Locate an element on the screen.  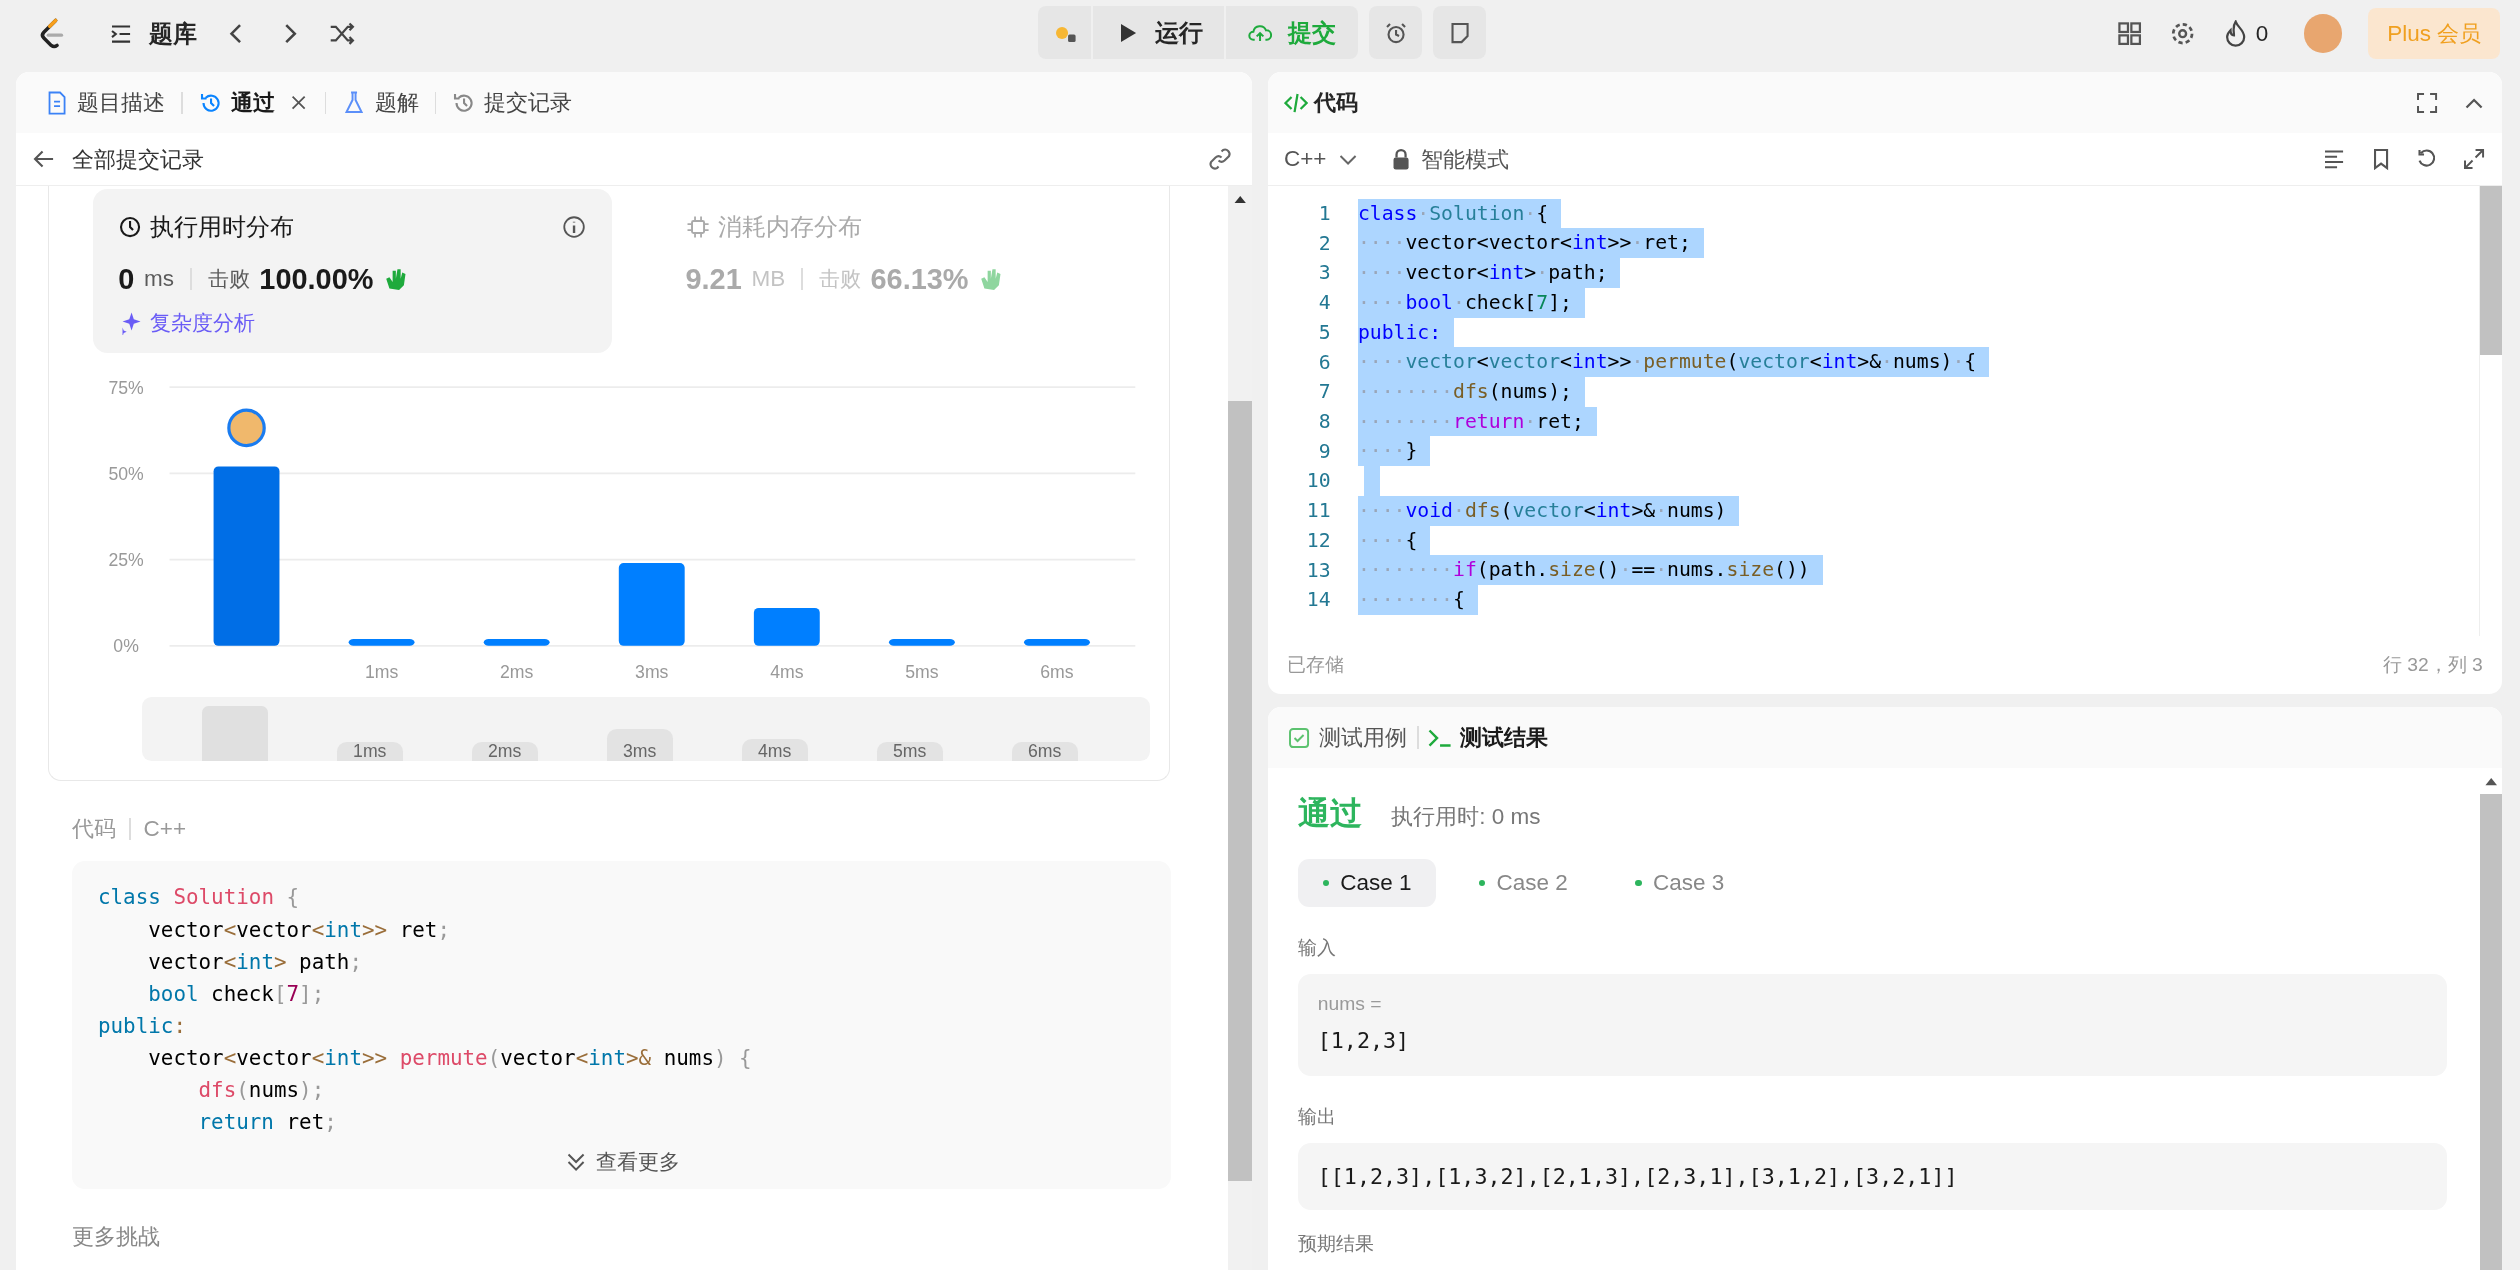
y-axis-label: 25% is located at coordinates (126, 559).